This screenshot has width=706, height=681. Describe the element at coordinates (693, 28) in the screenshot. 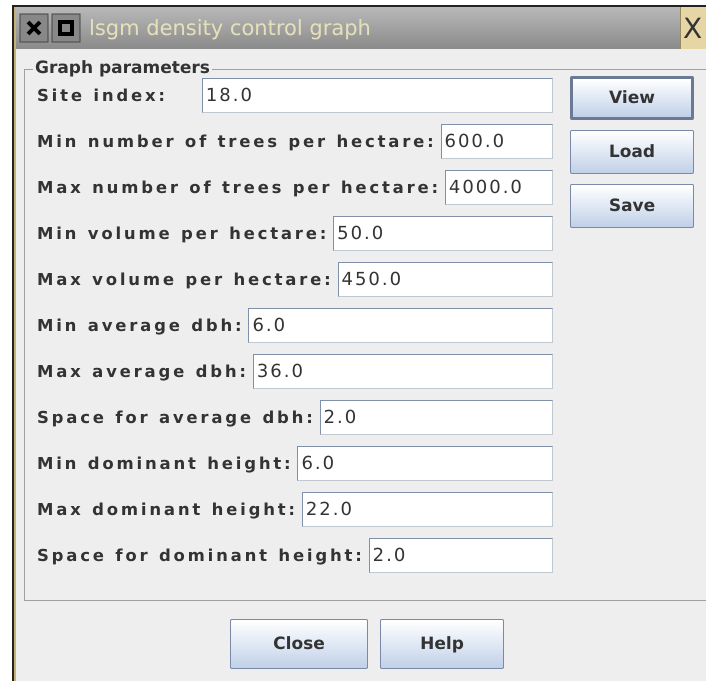

I see `title-x-button: X` at that location.